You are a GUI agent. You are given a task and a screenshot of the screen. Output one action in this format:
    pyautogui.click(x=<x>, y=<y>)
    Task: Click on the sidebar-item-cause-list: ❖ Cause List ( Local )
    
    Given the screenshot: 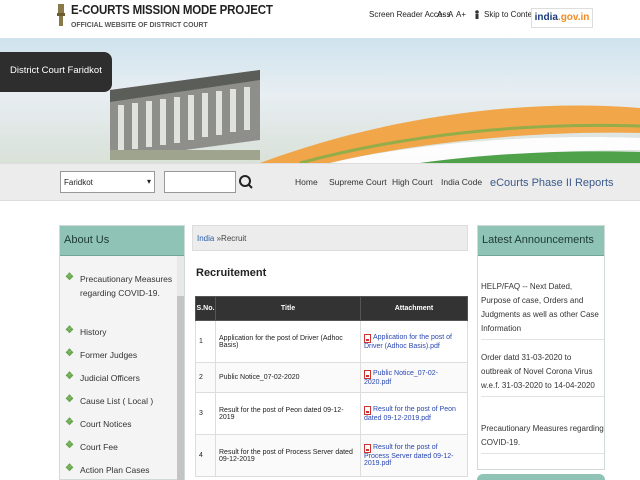 What is the action you would take?
    pyautogui.click(x=120, y=401)
    